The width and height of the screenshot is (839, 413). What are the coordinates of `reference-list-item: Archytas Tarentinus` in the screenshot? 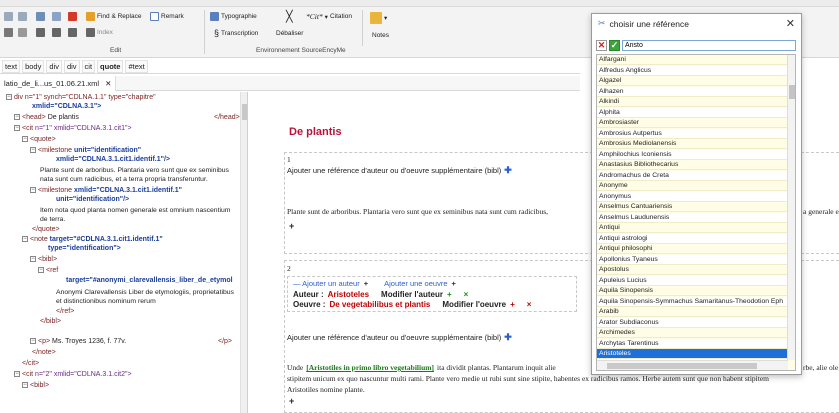 It's located at (692, 343).